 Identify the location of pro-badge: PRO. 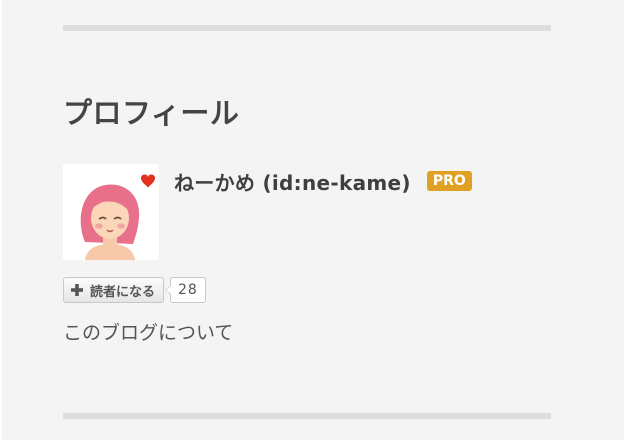
(449, 181).